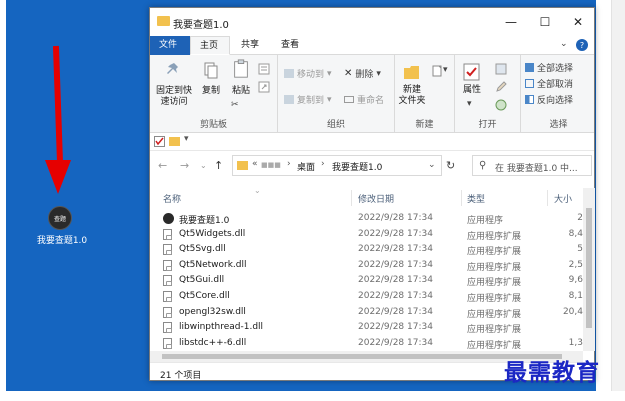 The width and height of the screenshot is (625, 401). Describe the element at coordinates (366, 343) in the screenshot. I see `table-row: libstdc++-6.dll 2022/9/28 17:34 应用程序扩展 1,3` at that location.